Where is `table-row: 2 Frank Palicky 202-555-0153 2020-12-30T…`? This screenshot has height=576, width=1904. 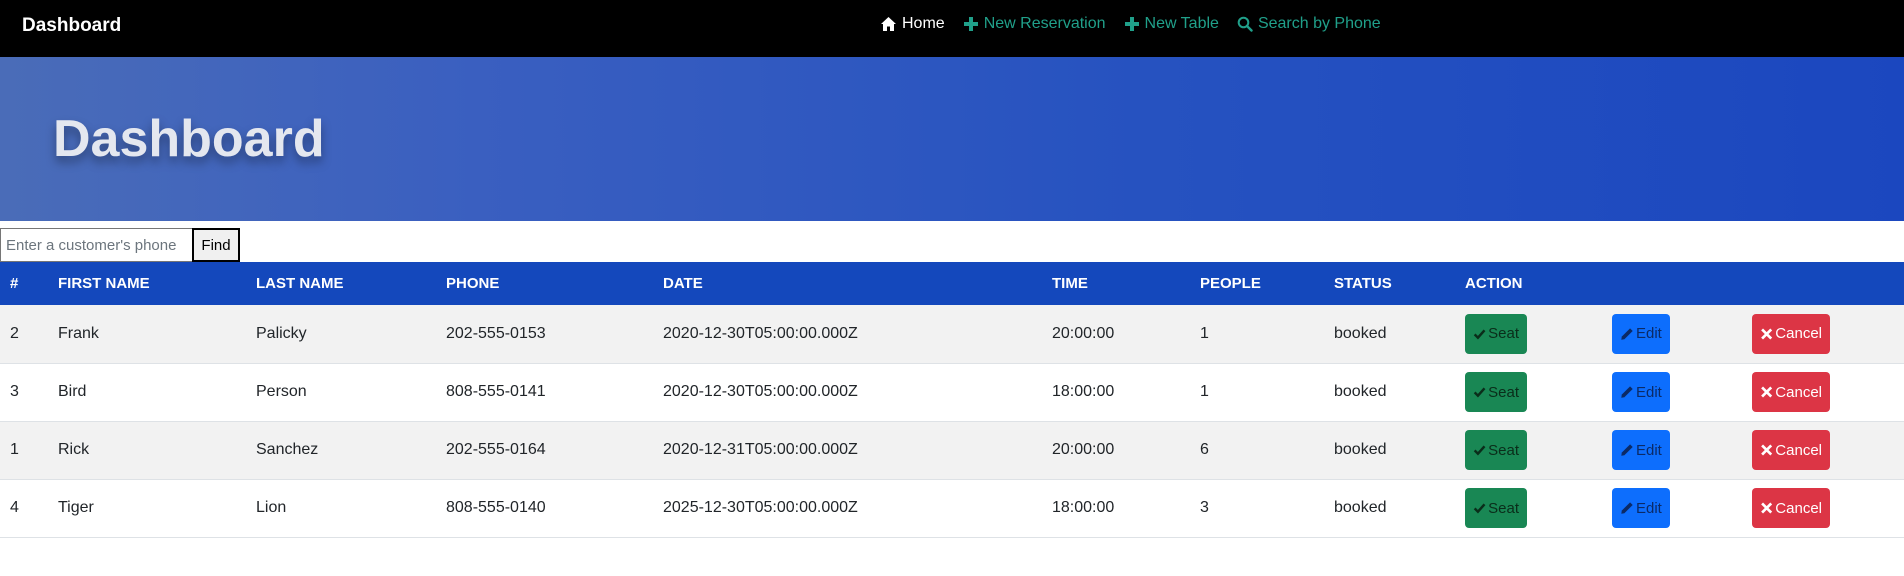 table-row: 2 Frank Palicky 202-555-0153 2020-12-30T… is located at coordinates (952, 334).